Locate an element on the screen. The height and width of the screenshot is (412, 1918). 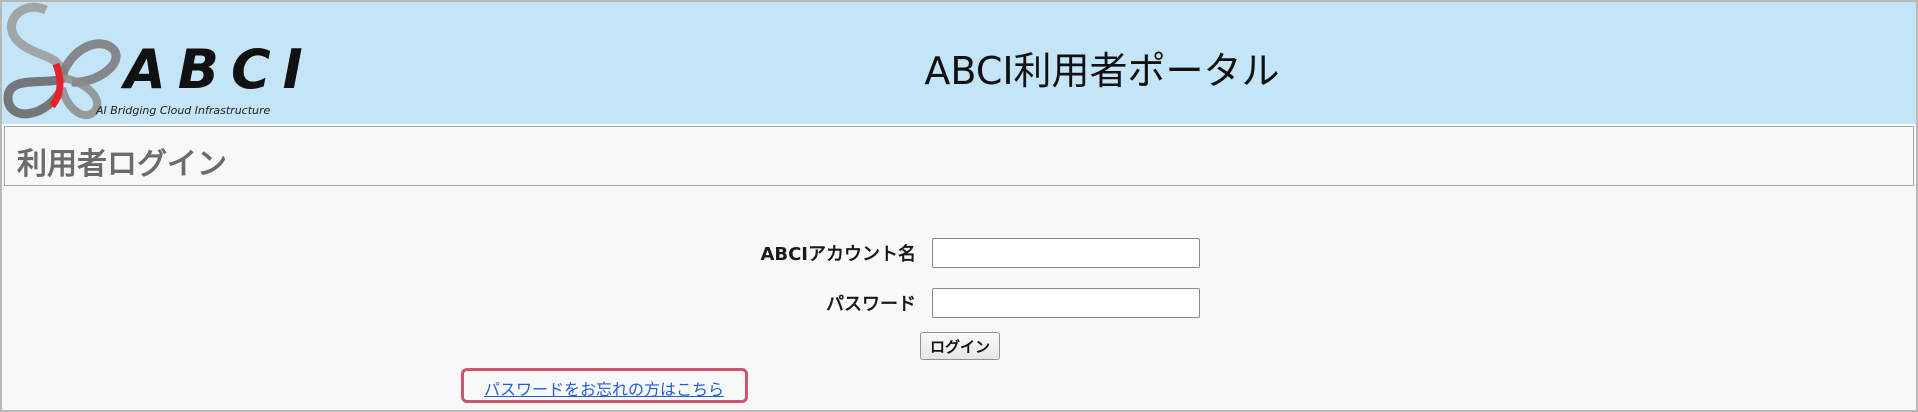
password-label: パスワード is located at coordinates (871, 304).